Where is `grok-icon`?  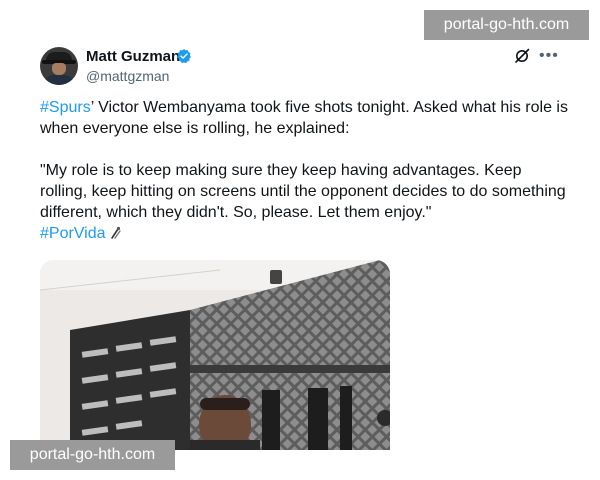
grok-icon is located at coordinates (522, 56).